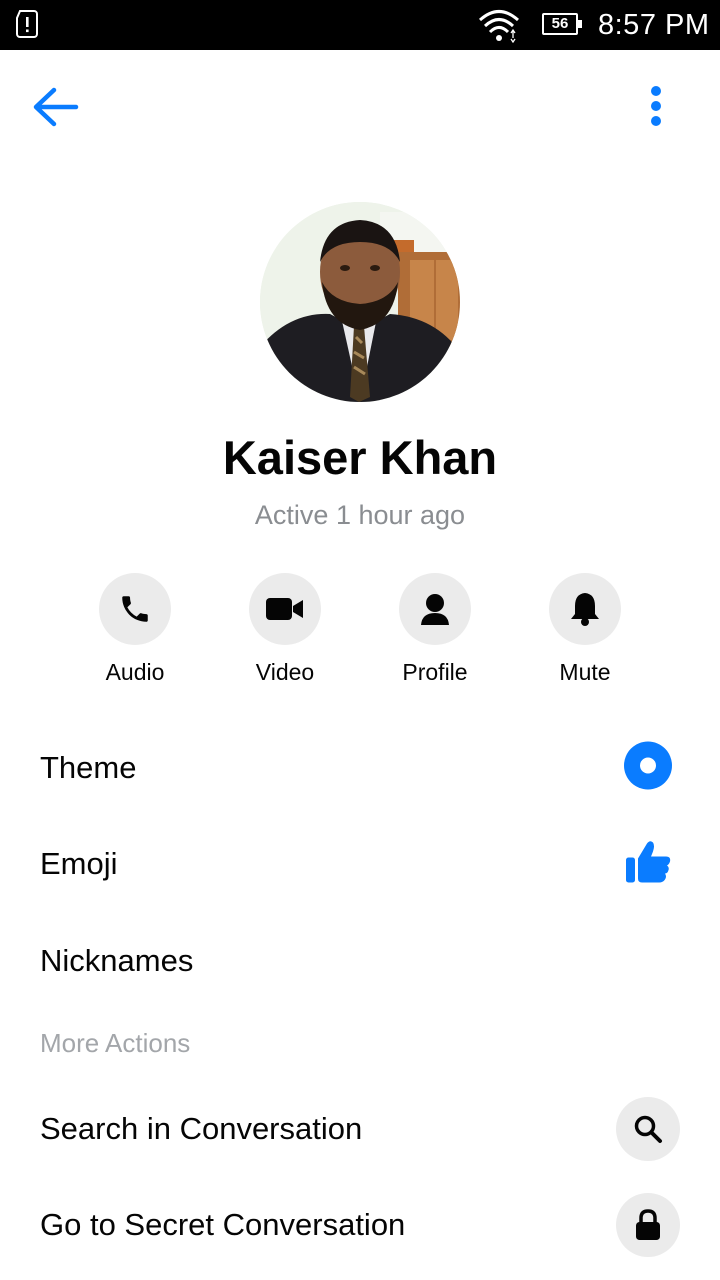 The image size is (720, 1280). I want to click on contact-avatar, so click(360, 302).